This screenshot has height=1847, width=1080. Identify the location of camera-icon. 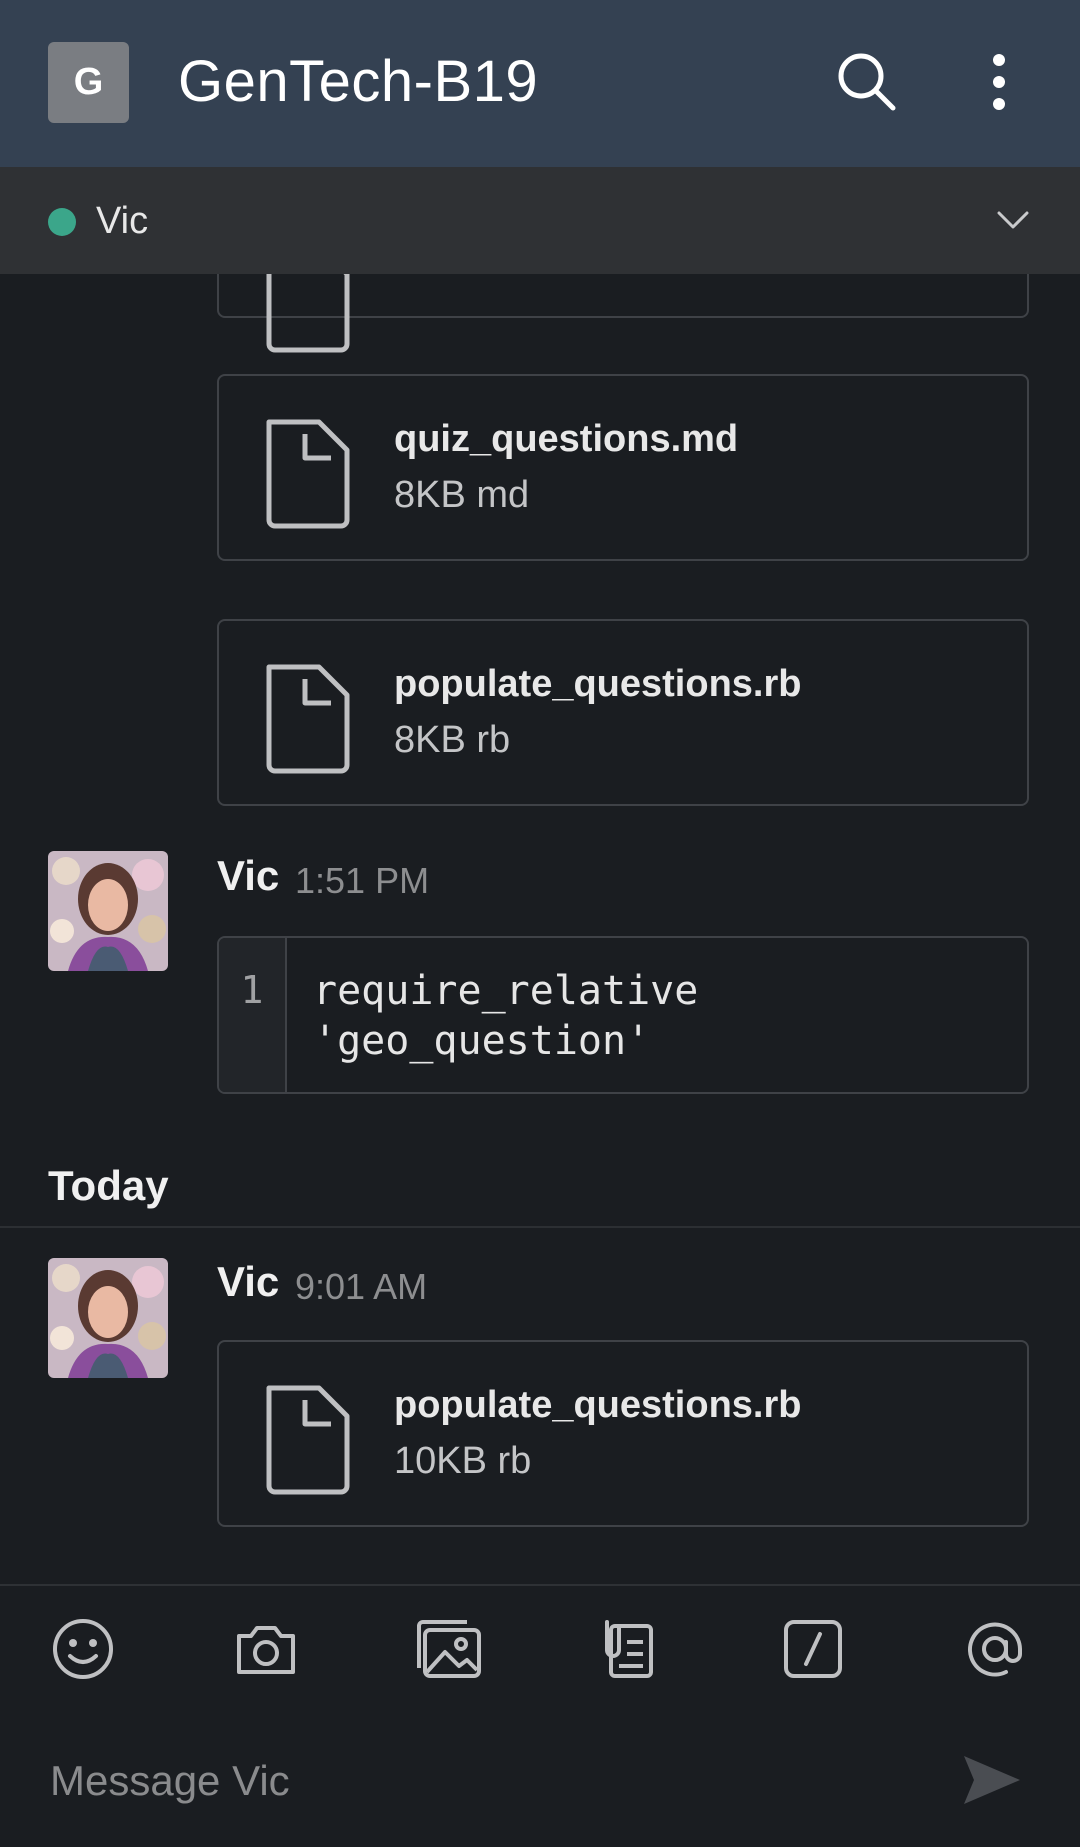
(266, 1651).